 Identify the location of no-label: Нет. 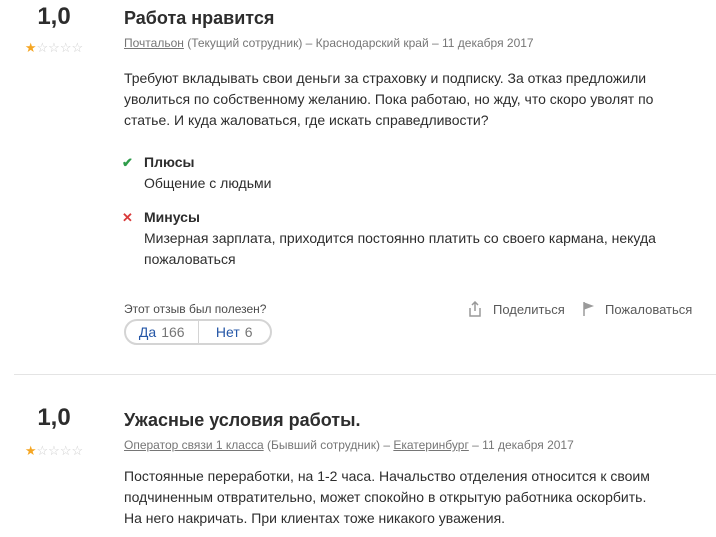
(227, 332).